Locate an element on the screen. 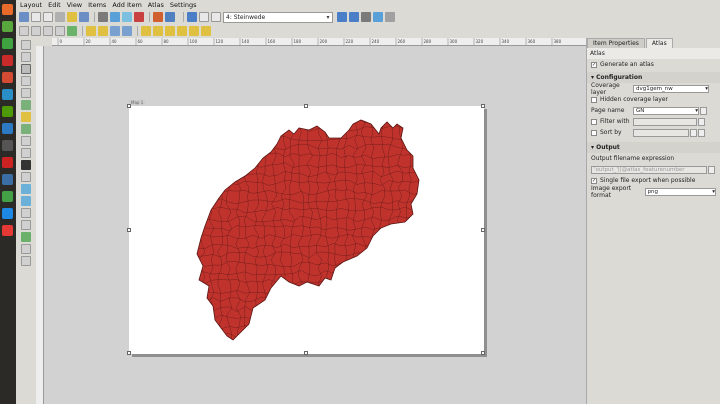 Image resolution: width=720 pixels, height=404 pixels. resize-handle-b is located at coordinates (306, 353).